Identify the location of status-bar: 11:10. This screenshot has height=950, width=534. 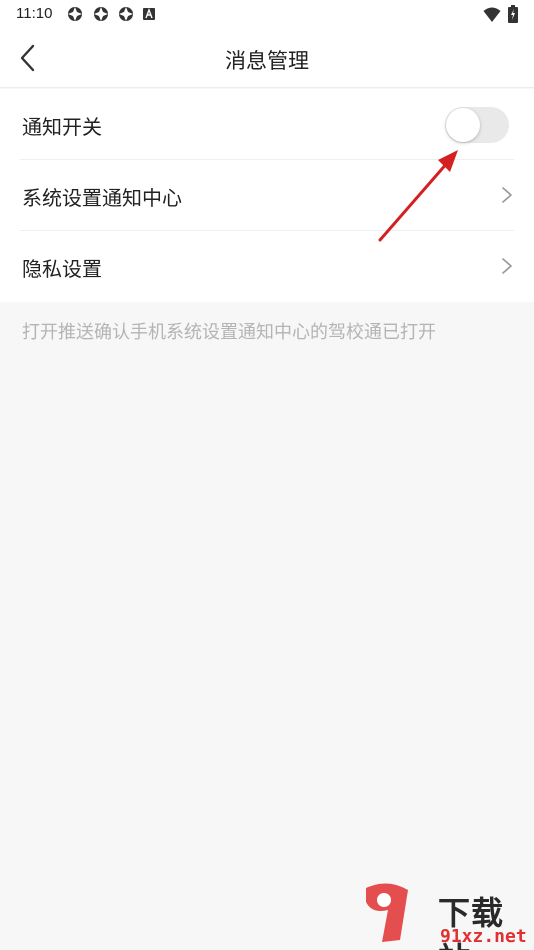
(267, 14).